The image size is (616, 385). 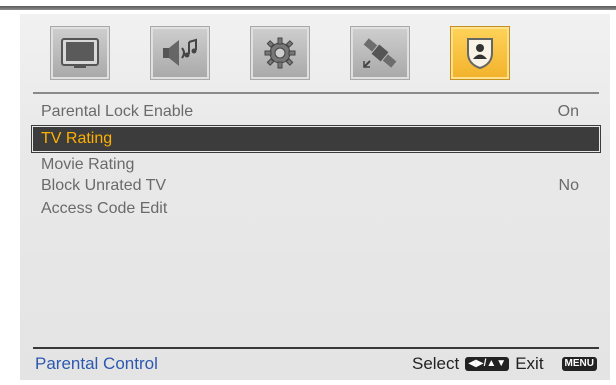 I want to click on satellite-icon, so click(x=380, y=53).